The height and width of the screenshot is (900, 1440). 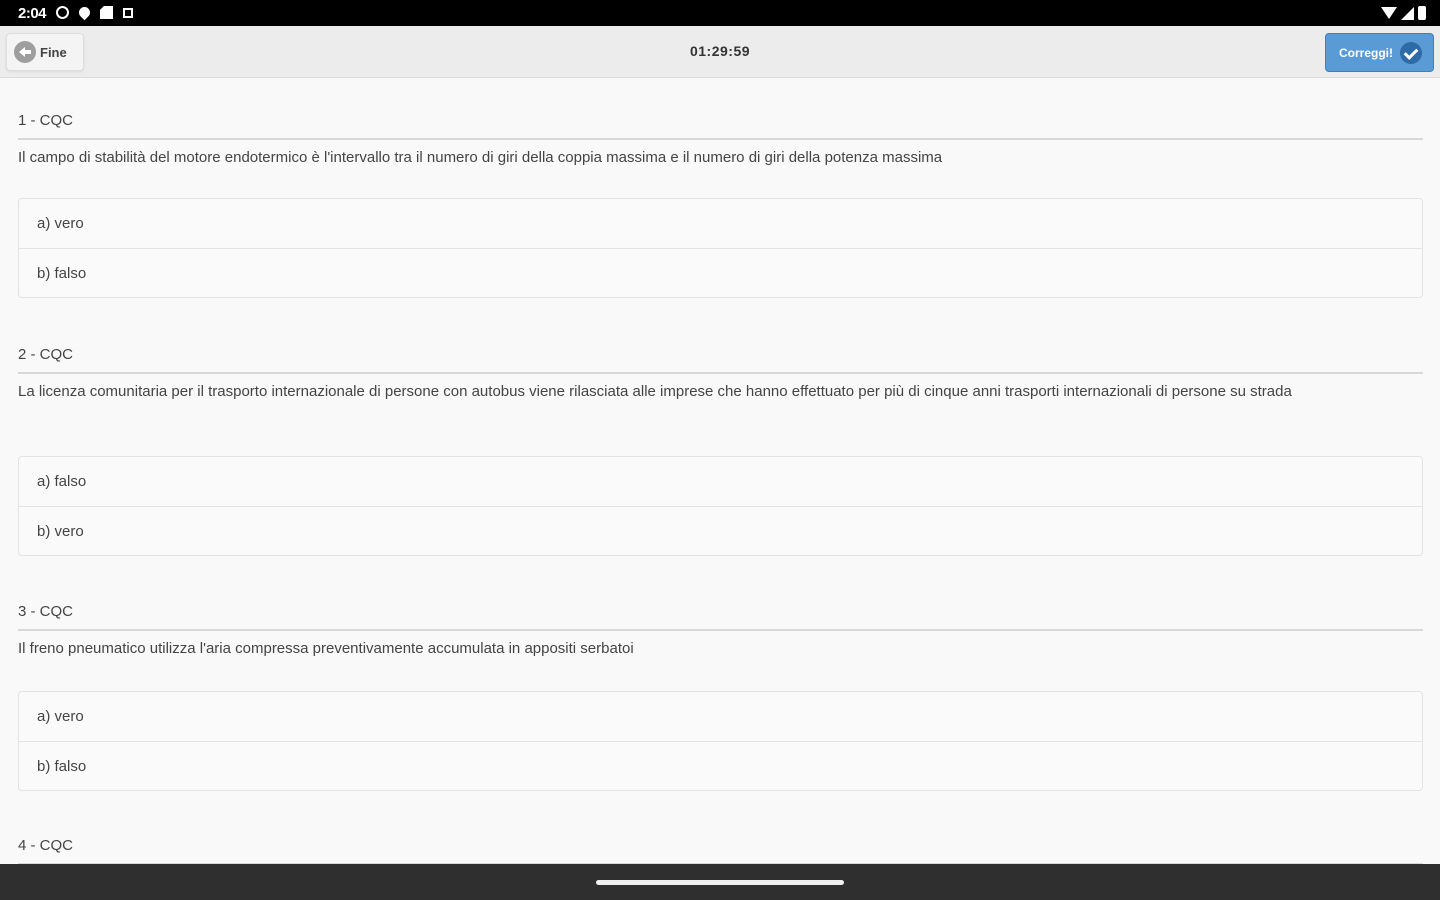 What do you see at coordinates (94, 12) in the screenshot?
I see `status-icons-left` at bounding box center [94, 12].